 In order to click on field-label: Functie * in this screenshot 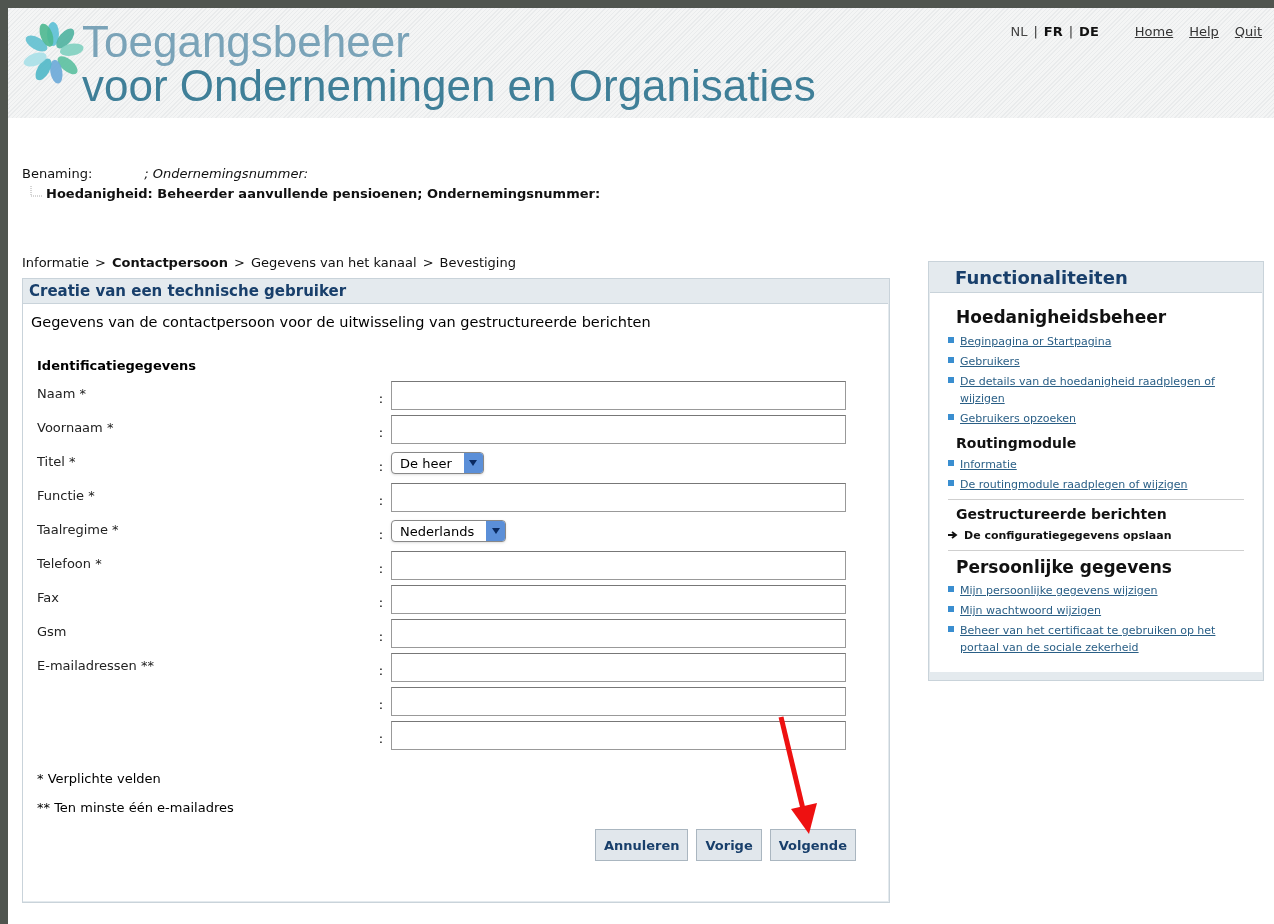, I will do `click(66, 496)`.